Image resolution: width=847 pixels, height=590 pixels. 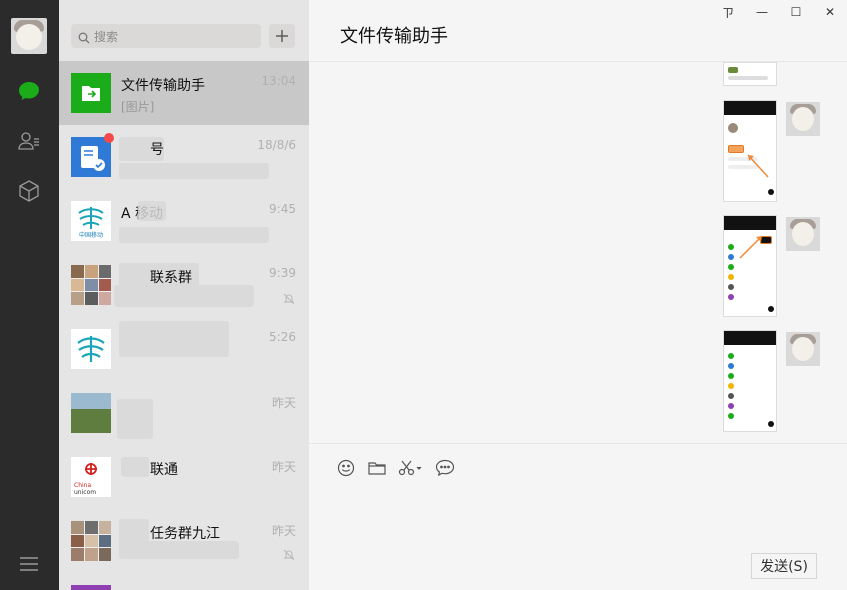 What do you see at coordinates (84, 38) in the screenshot?
I see `search-icon` at bounding box center [84, 38].